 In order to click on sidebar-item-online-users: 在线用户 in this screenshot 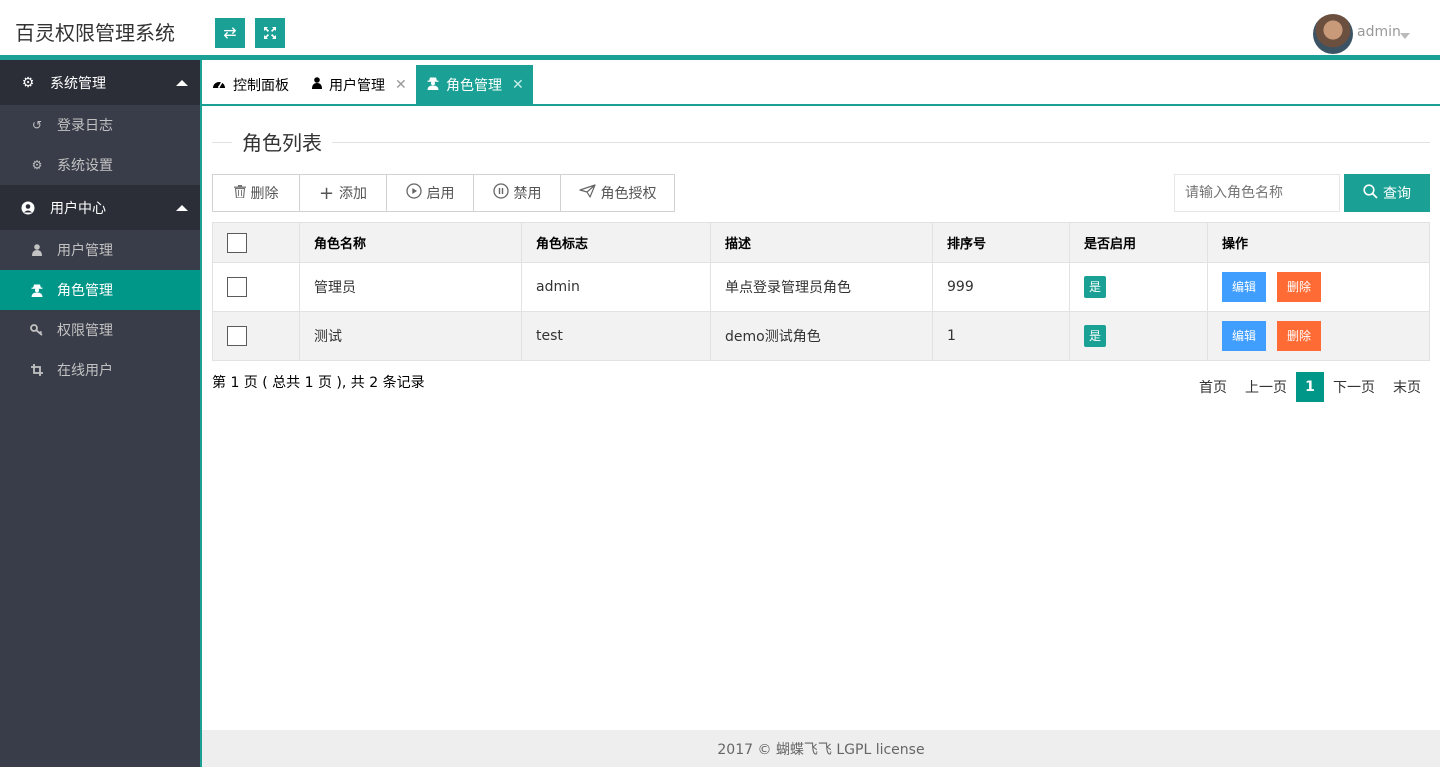, I will do `click(100, 370)`.